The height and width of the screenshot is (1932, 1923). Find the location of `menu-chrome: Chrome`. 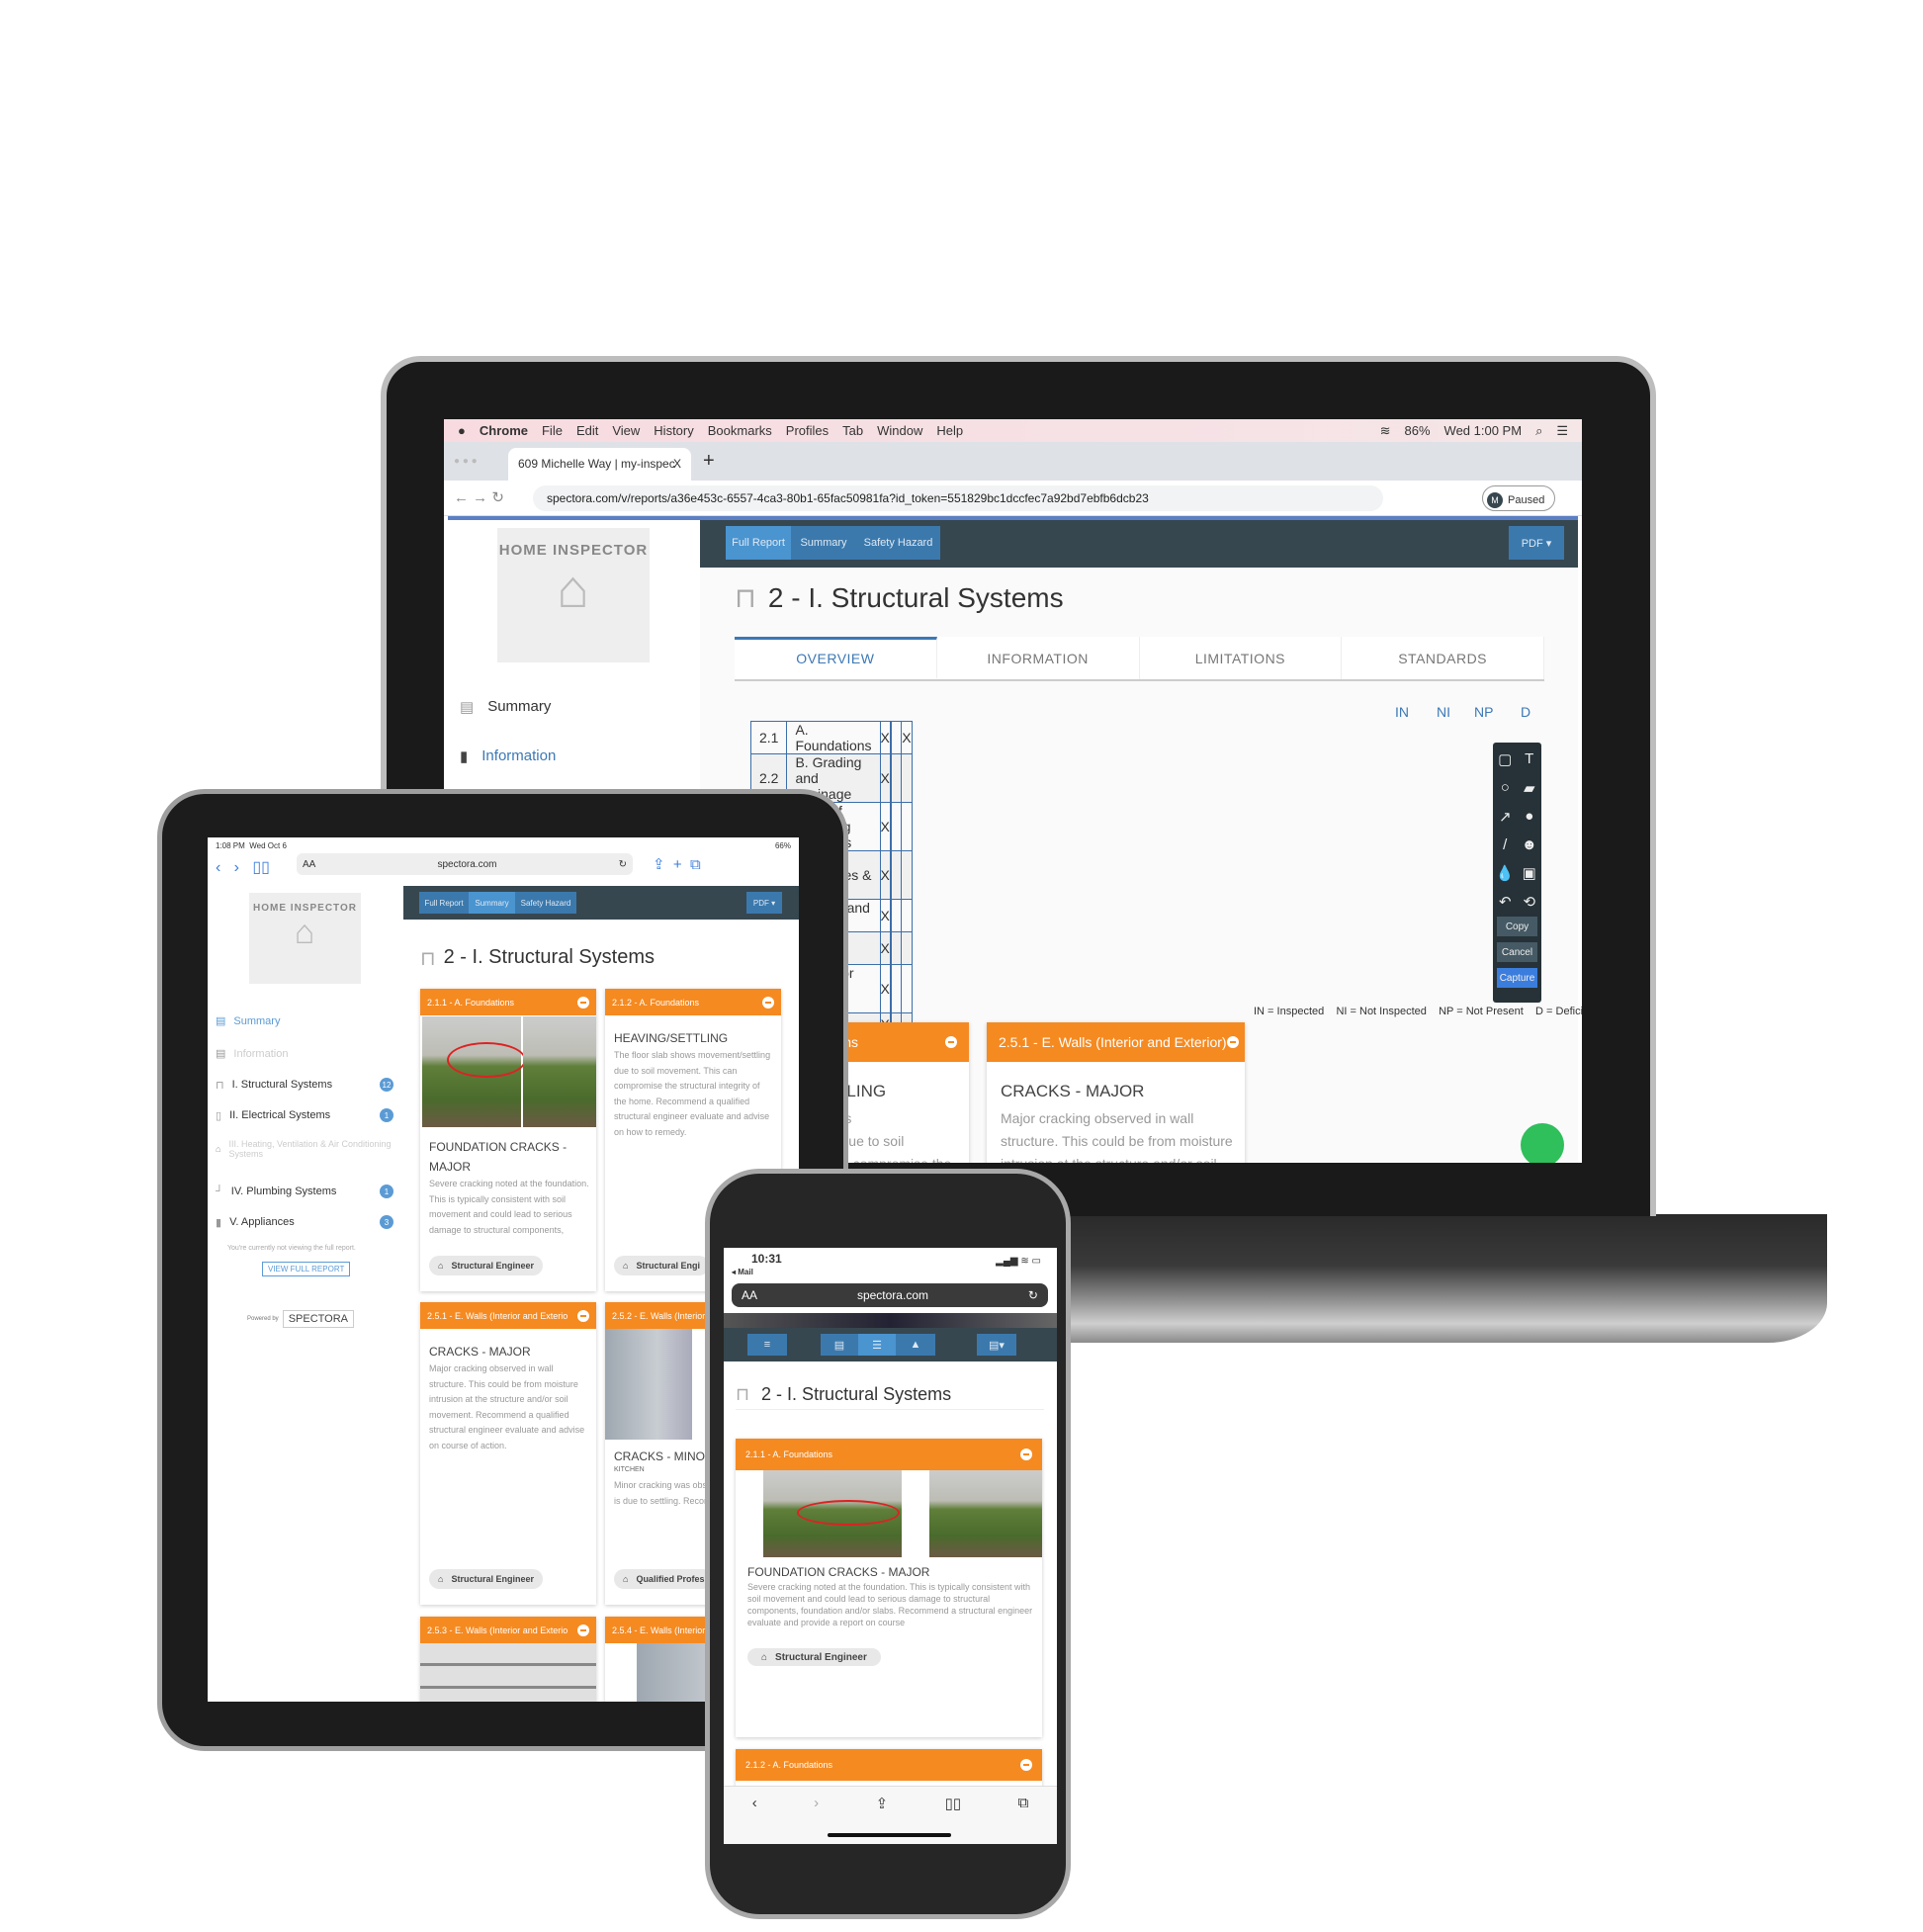

menu-chrome: Chrome is located at coordinates (504, 430).